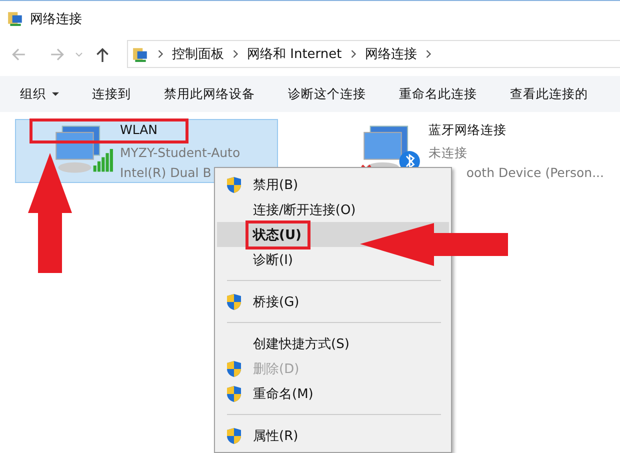  Describe the element at coordinates (333, 259) in the screenshot. I see `menu-item: 诊断(I)` at that location.